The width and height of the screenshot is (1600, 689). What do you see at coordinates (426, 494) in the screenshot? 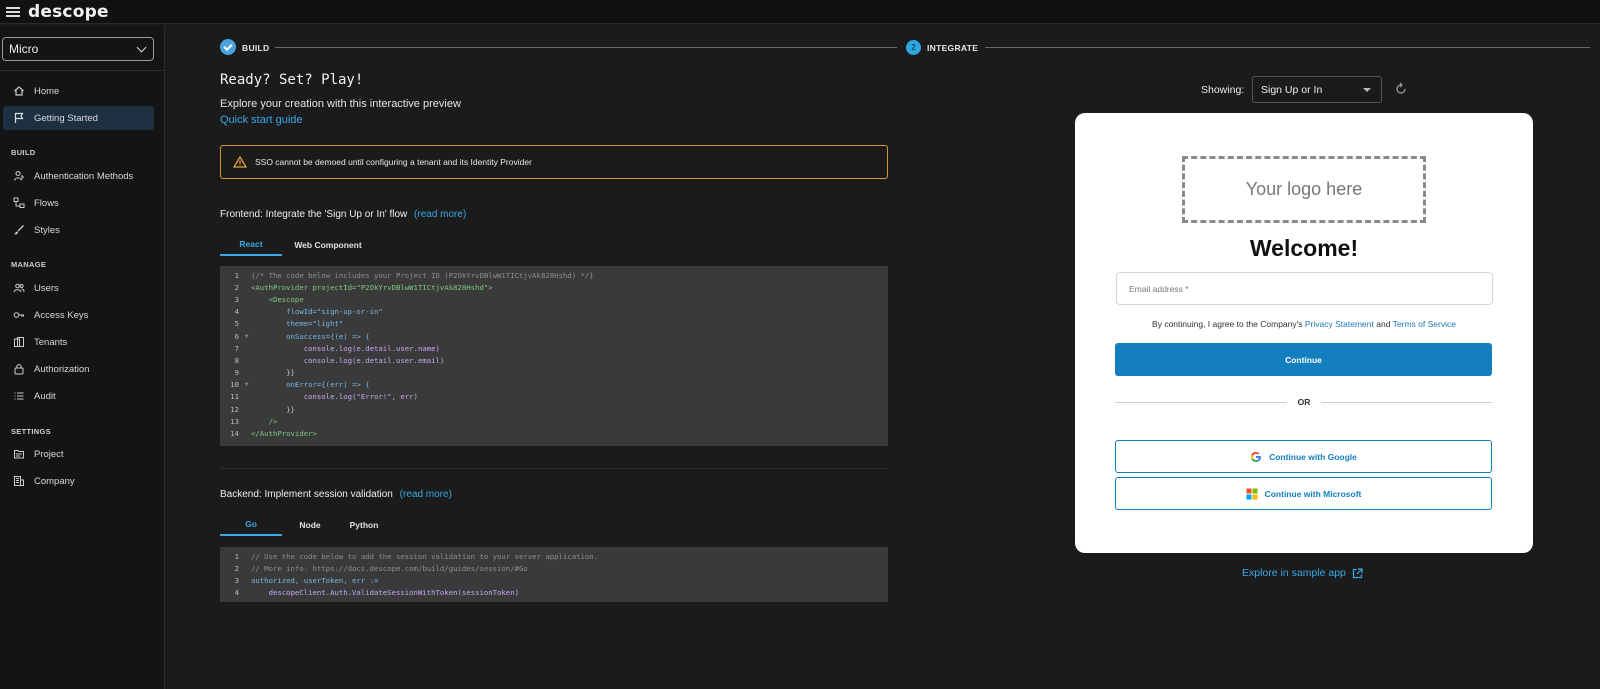
I see `backend-read-more-link: (read more)` at bounding box center [426, 494].